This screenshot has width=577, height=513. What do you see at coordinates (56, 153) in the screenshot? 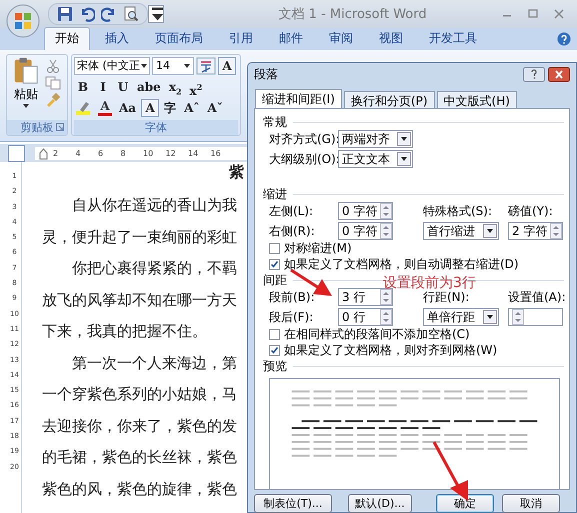
I see `ruler-number: 2` at bounding box center [56, 153].